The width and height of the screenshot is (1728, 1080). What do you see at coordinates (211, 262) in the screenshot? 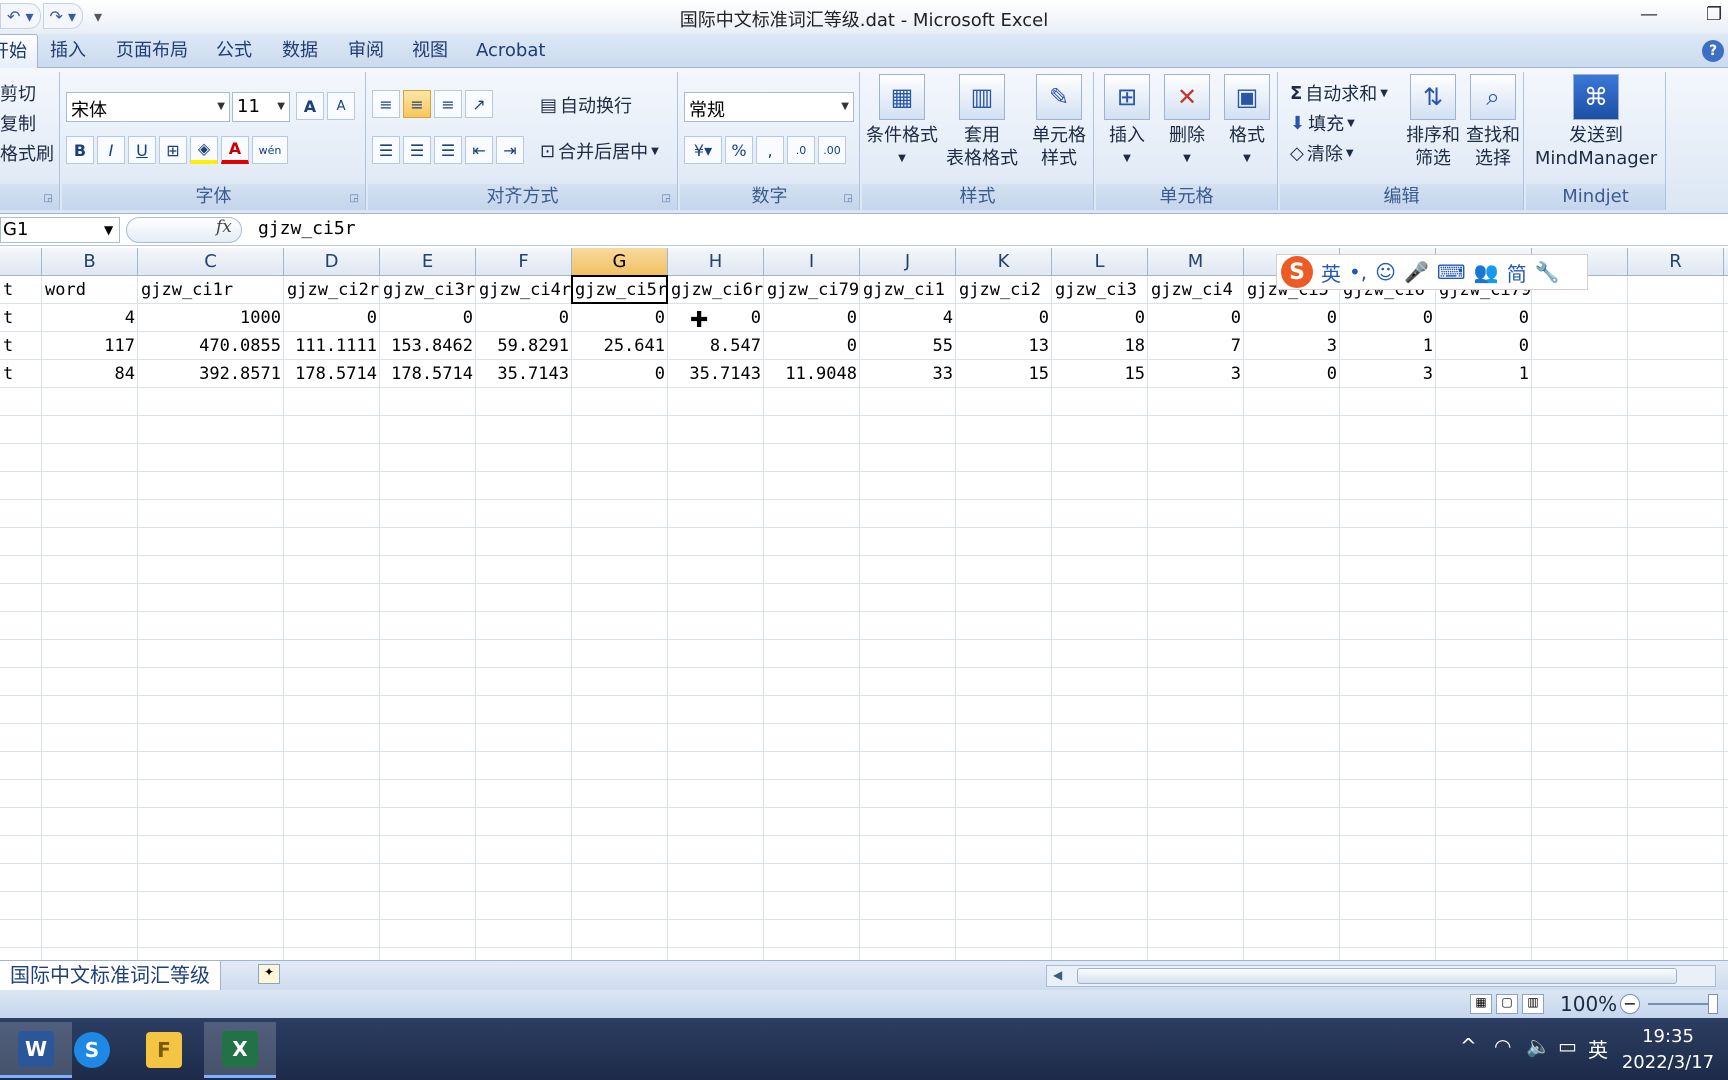
I see `column-header-c: C` at bounding box center [211, 262].